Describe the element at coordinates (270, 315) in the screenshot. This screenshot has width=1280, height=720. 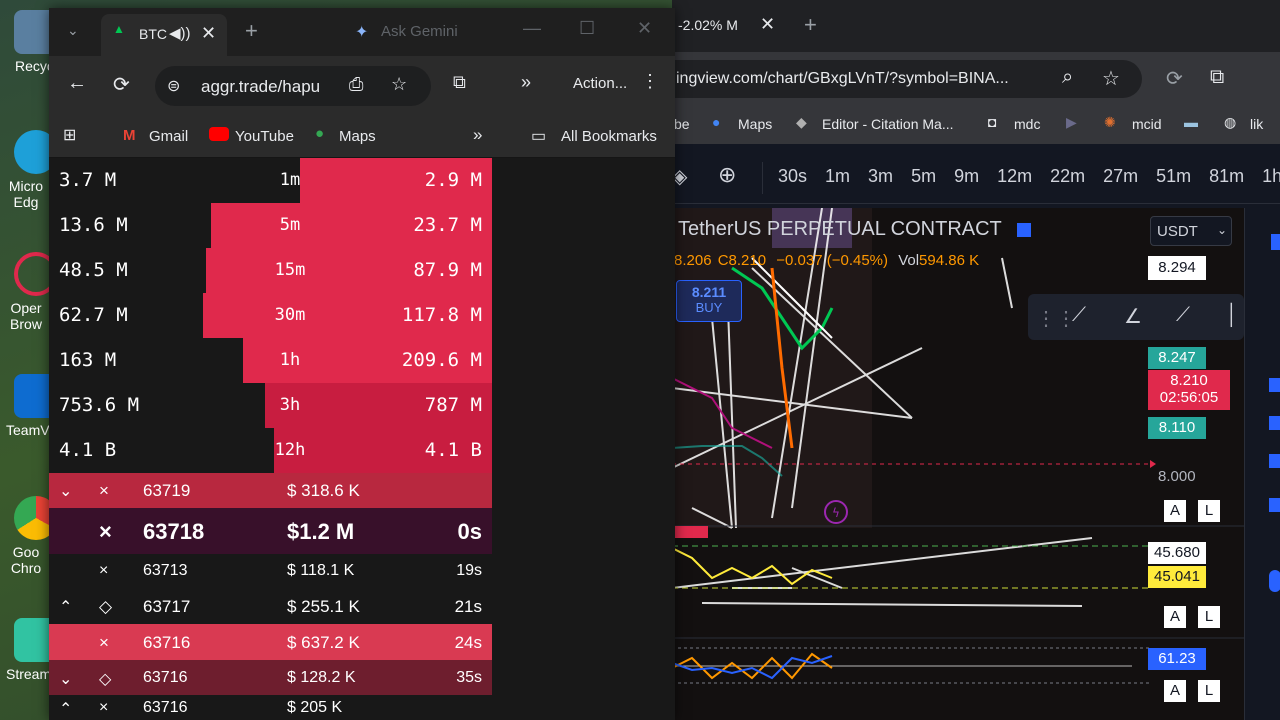
I see `volume-row: 62.7 M 30m 117.8 M` at that location.